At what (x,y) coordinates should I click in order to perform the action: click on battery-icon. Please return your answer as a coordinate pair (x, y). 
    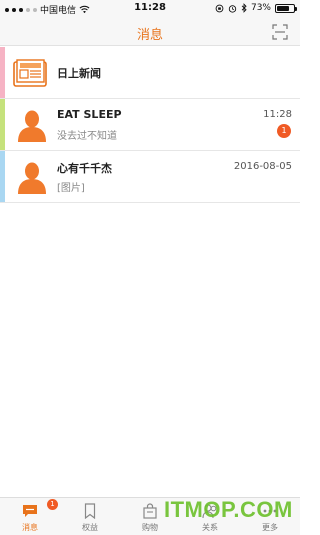
    Looking at the image, I should click on (286, 8).